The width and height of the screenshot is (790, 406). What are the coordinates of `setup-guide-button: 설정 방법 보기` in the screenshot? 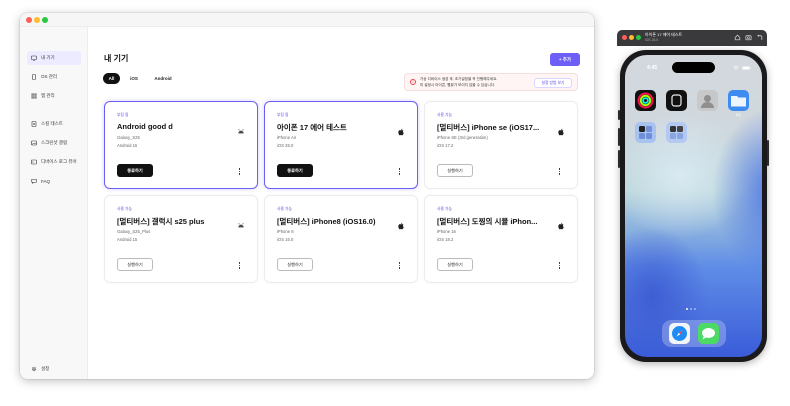 It's located at (553, 83).